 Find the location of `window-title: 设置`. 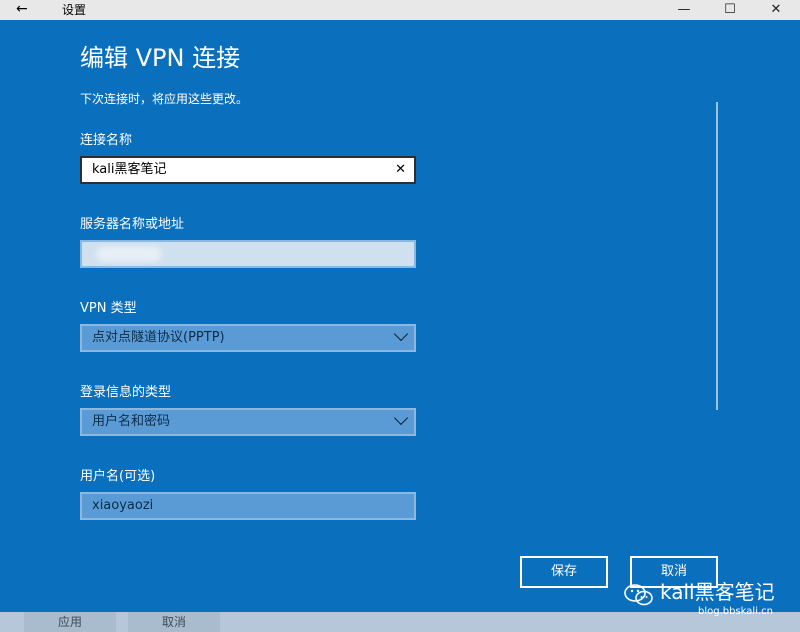

window-title: 设置 is located at coordinates (74, 10).